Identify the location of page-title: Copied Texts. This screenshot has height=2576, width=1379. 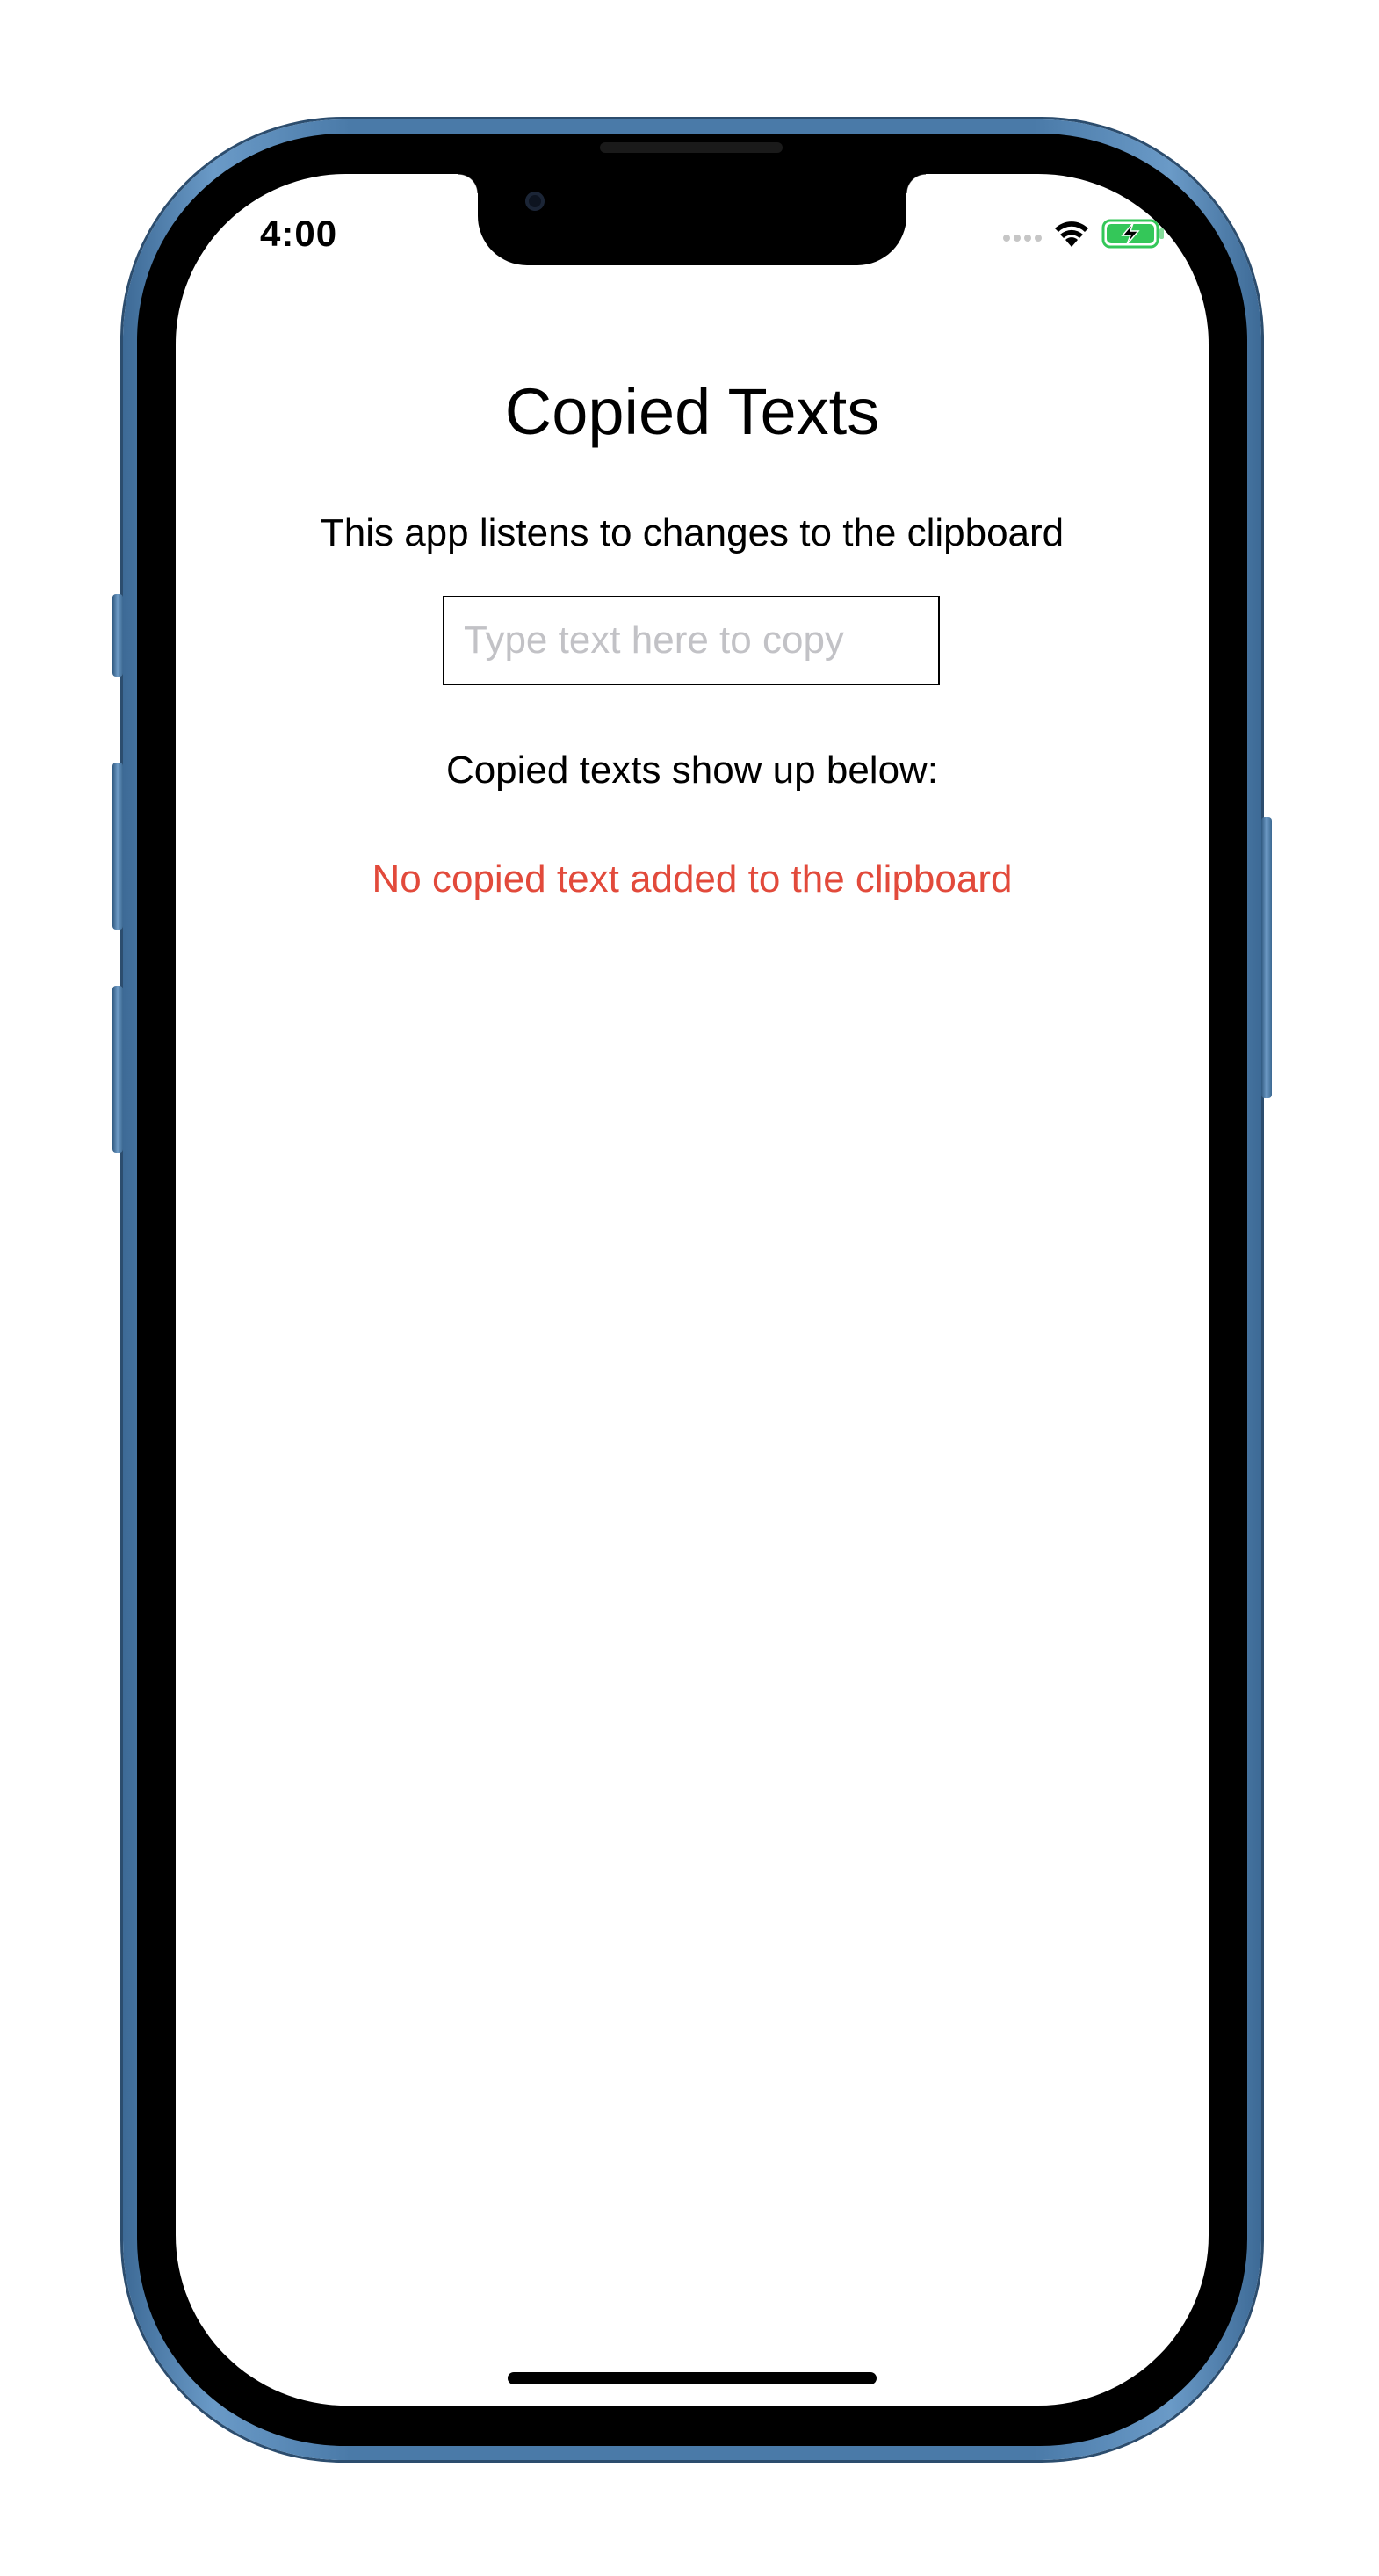
(692, 411).